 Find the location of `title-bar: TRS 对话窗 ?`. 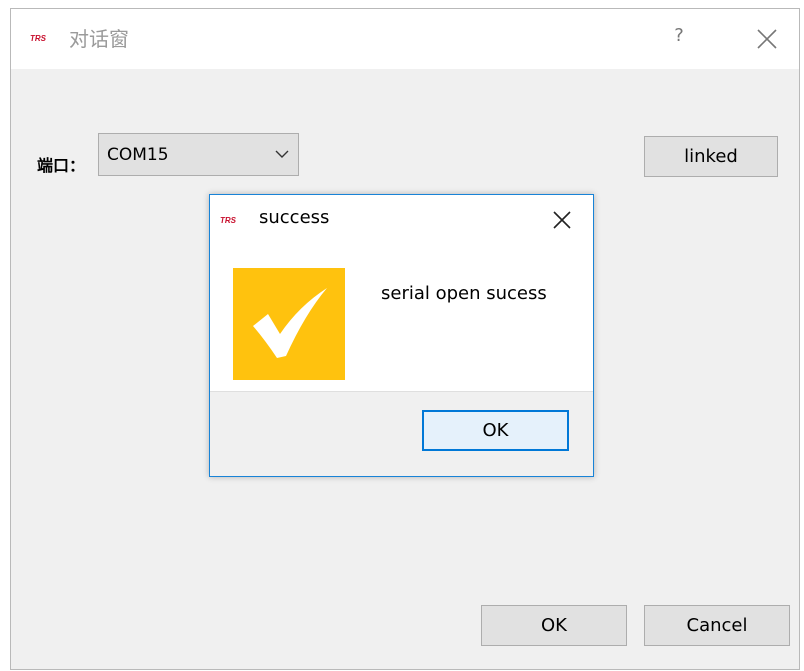

title-bar: TRS 对话窗 ? is located at coordinates (405, 39).